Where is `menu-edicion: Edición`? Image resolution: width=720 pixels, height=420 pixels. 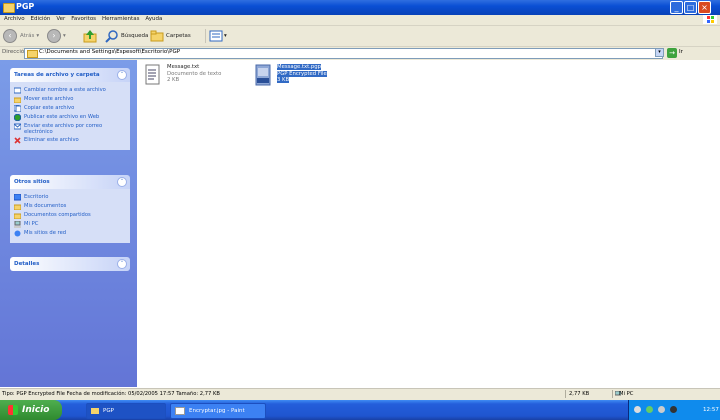 menu-edicion: Edición is located at coordinates (40, 19).